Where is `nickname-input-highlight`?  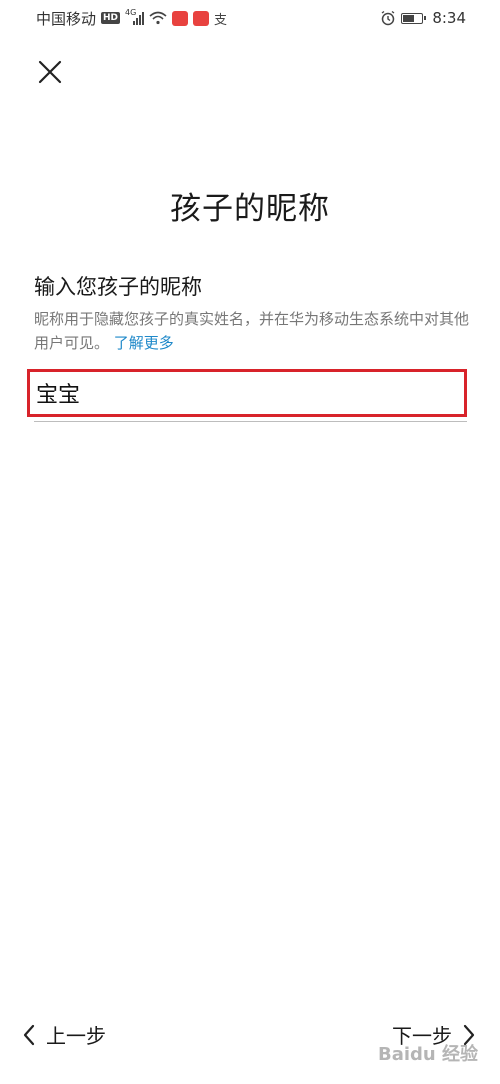
nickname-input-highlight is located at coordinates (247, 393).